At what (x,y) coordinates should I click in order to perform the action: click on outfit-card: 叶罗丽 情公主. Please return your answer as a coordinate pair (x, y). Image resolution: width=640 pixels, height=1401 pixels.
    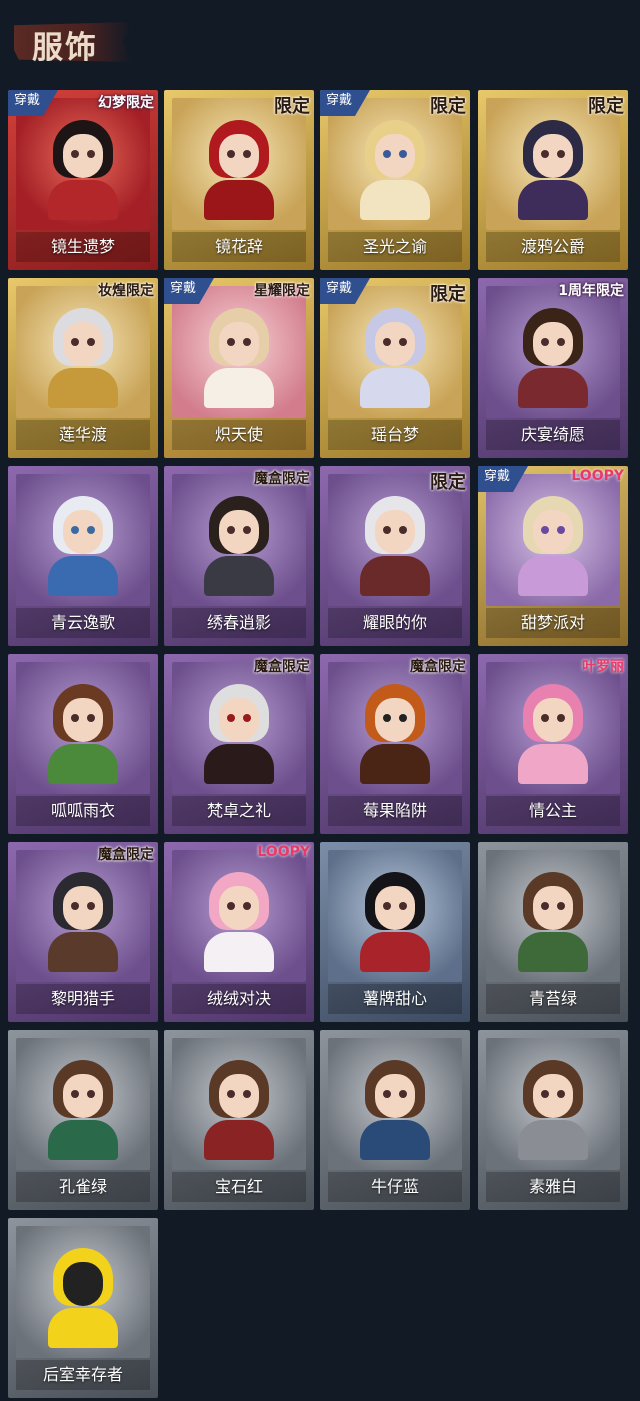
    Looking at the image, I should click on (553, 744).